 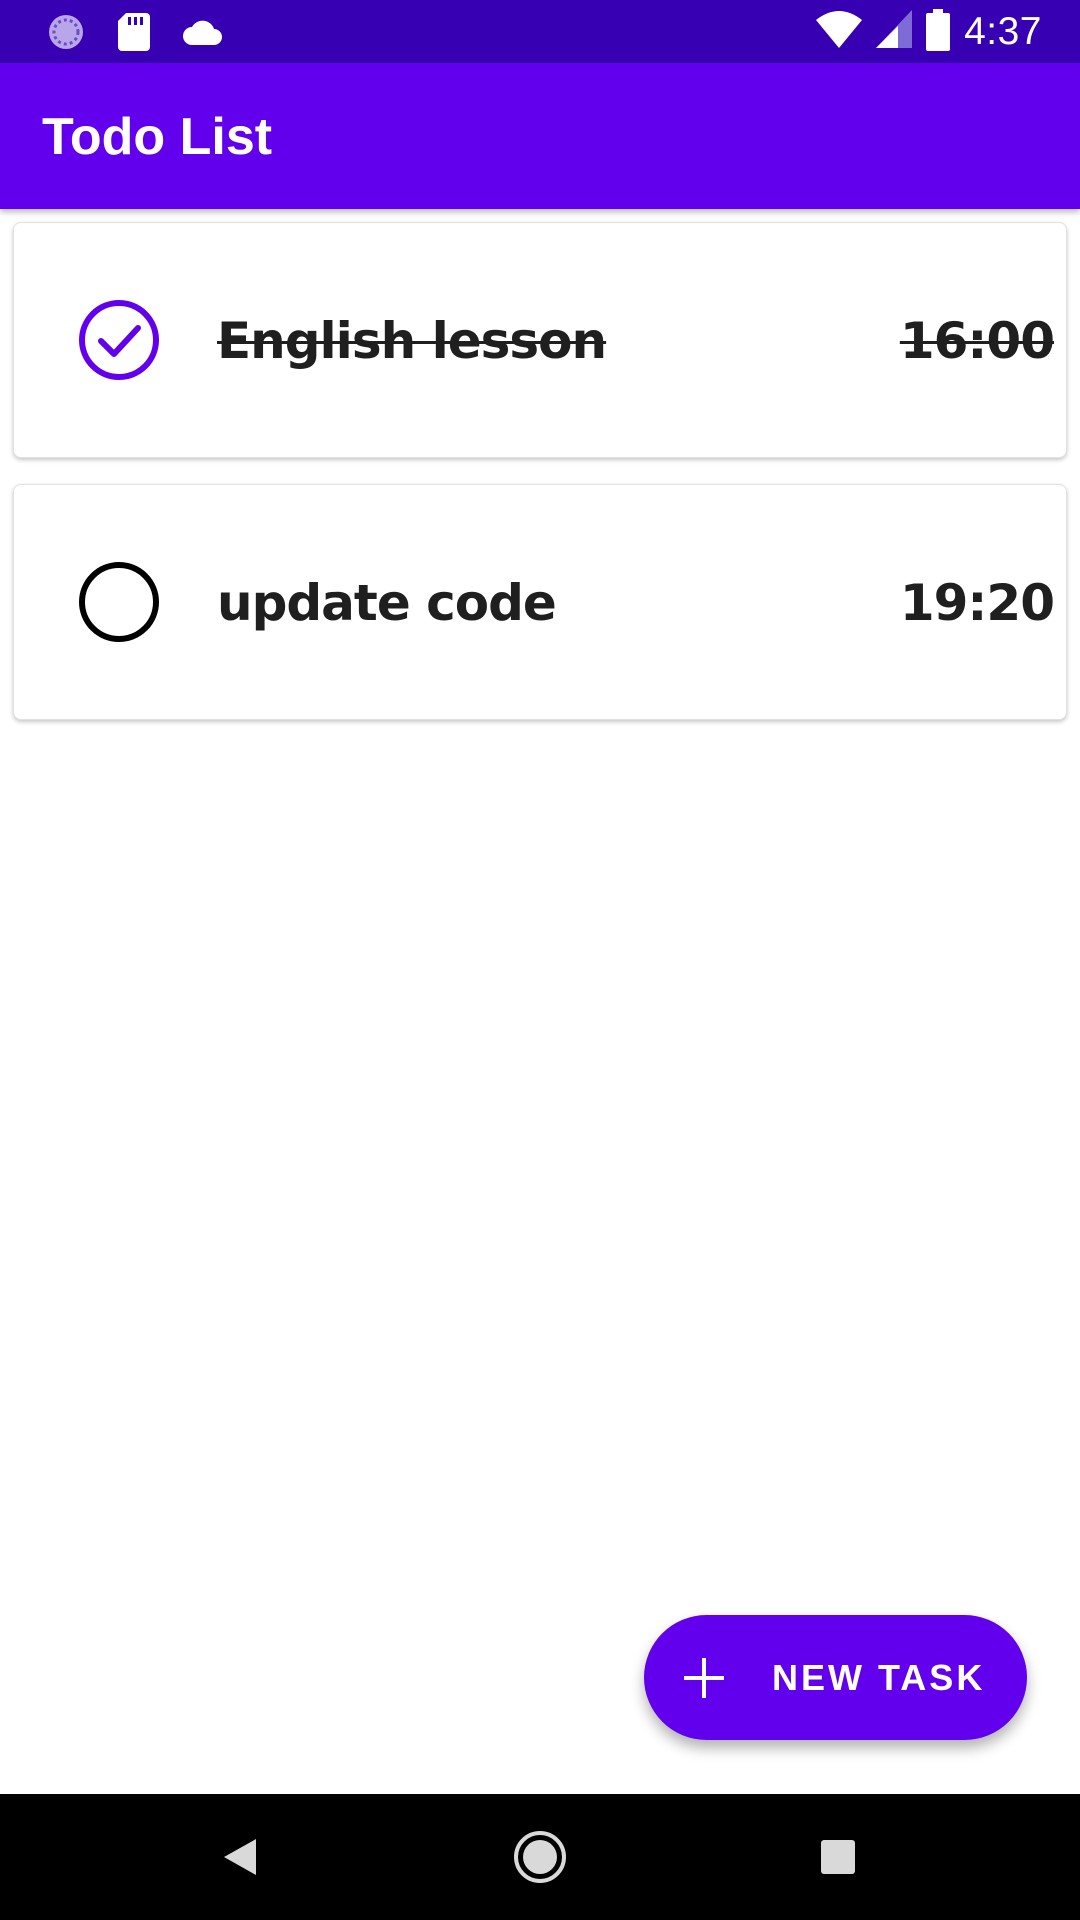 I want to click on cloud-icon, so click(x=203, y=34).